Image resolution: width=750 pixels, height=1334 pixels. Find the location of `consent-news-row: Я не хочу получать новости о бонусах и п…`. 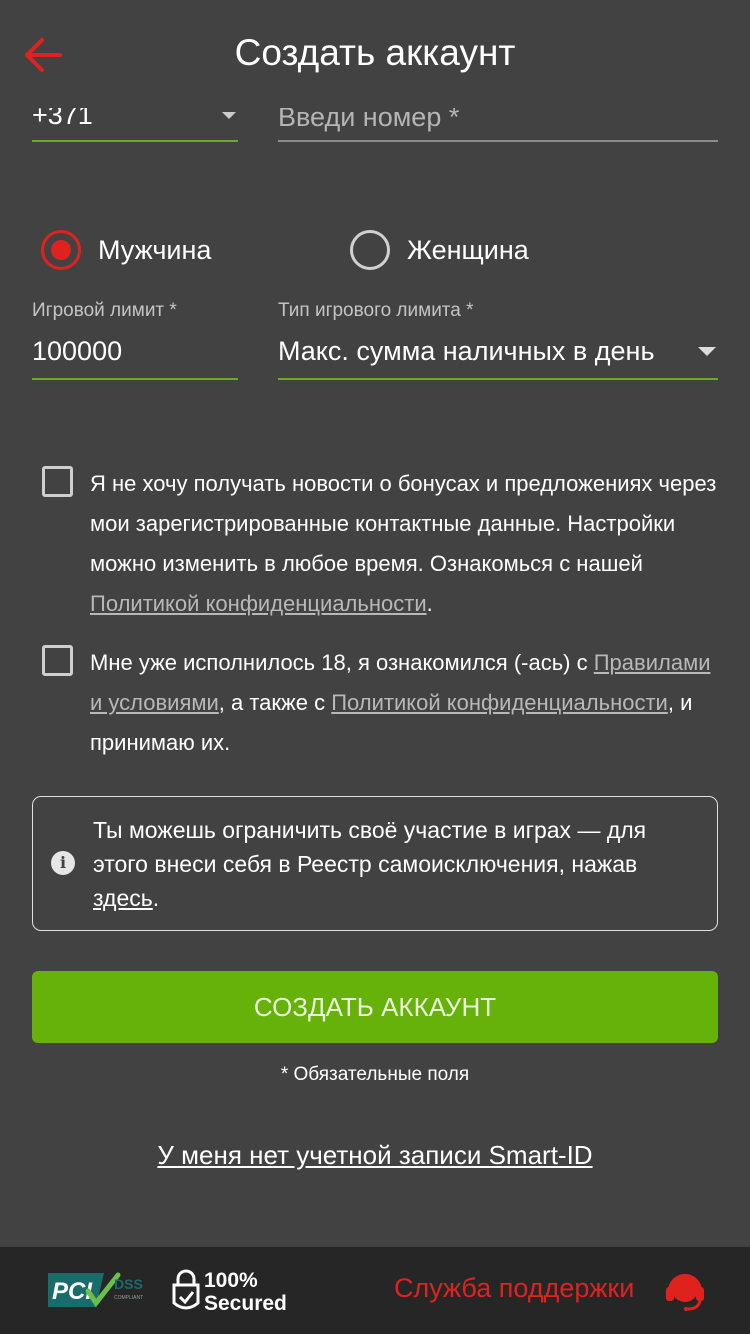

consent-news-row: Я не хочу получать новости о бонусах и п… is located at coordinates (380, 546).